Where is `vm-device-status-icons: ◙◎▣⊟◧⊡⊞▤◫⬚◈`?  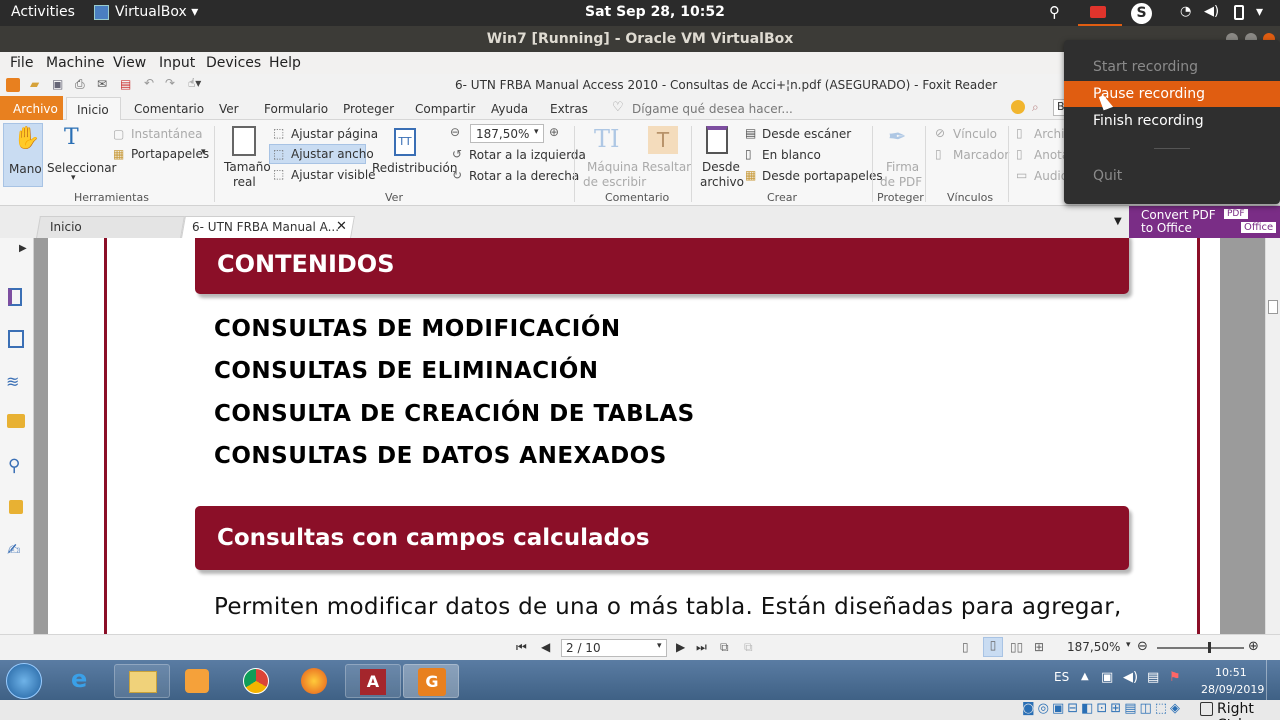
vm-device-status-icons: ◙◎▣⊟◧⊡⊞▤◫⬚◈ is located at coordinates (1102, 708).